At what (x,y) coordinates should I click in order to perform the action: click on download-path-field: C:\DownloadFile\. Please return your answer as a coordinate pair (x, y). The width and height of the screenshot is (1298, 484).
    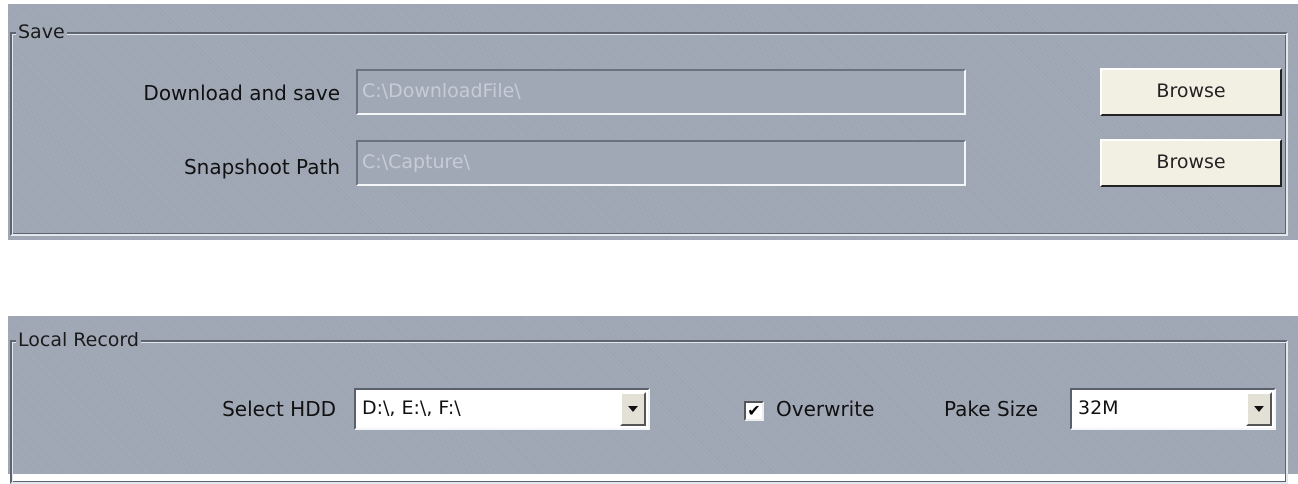
    Looking at the image, I should click on (661, 92).